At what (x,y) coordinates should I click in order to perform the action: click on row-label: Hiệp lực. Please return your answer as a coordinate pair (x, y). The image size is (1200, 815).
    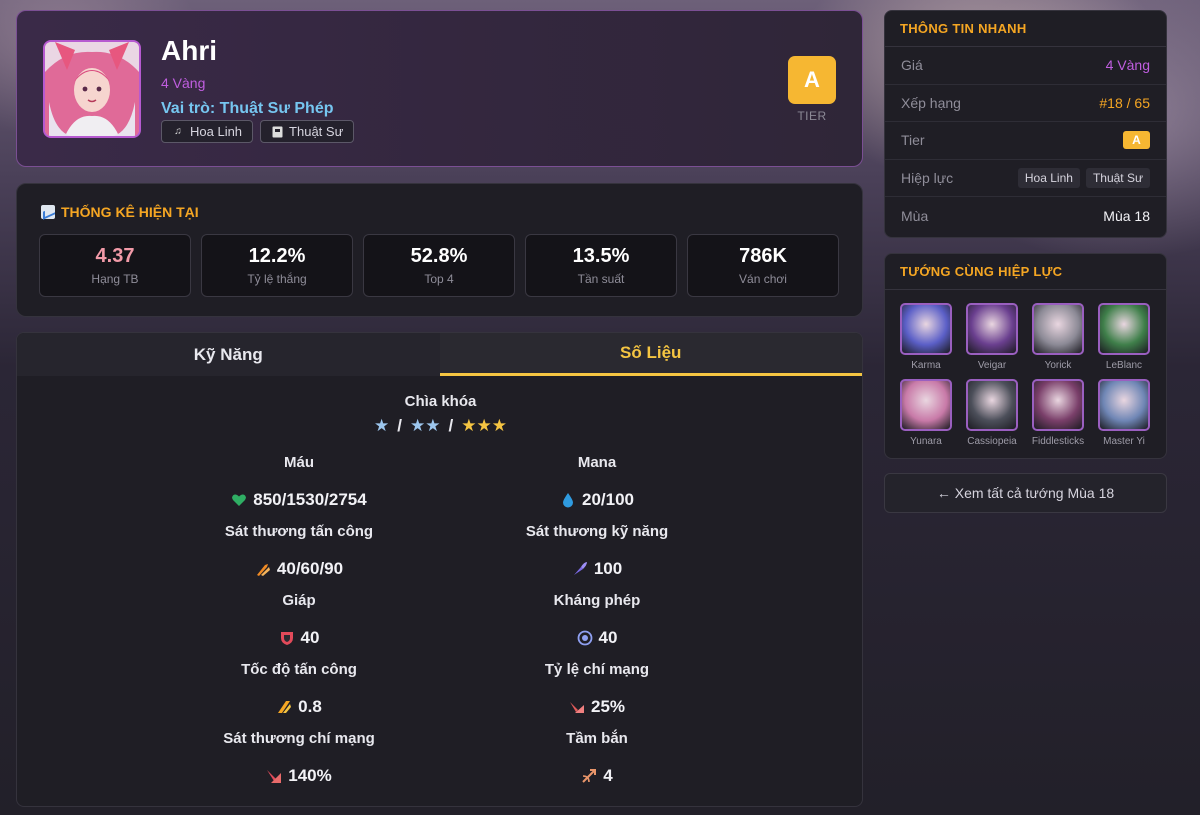
    Looking at the image, I should click on (927, 177).